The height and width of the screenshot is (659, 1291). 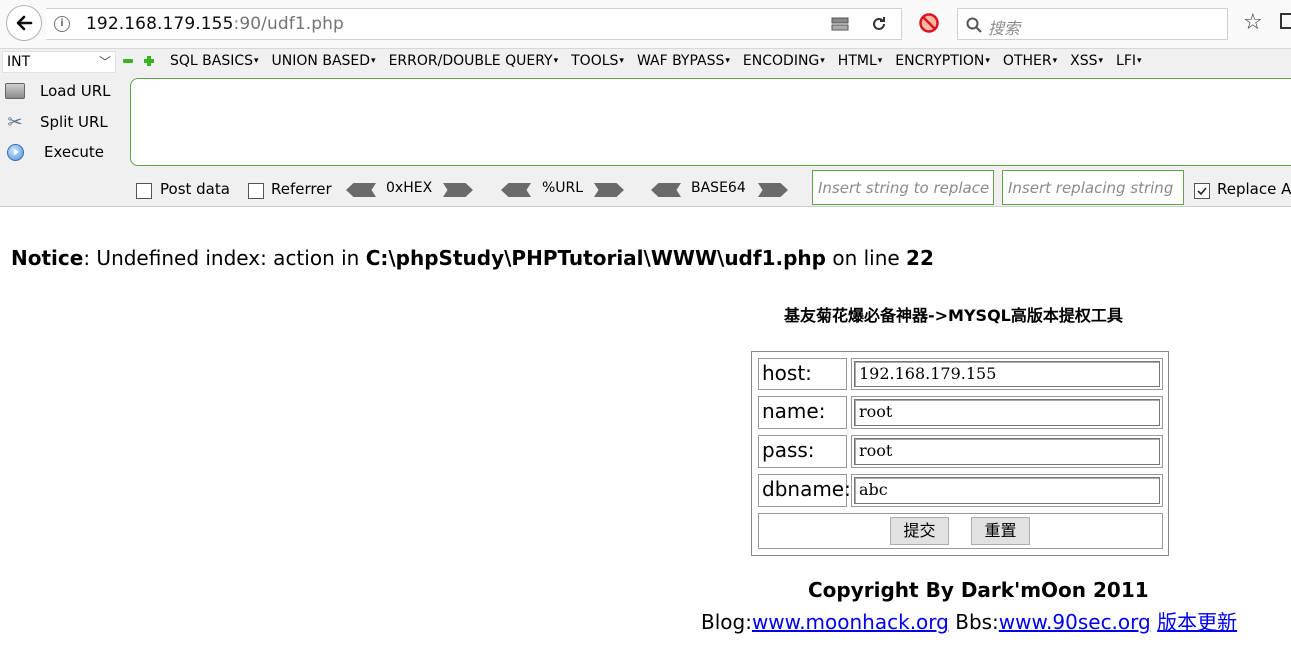 I want to click on search-box: 搜索, so click(x=1092, y=24).